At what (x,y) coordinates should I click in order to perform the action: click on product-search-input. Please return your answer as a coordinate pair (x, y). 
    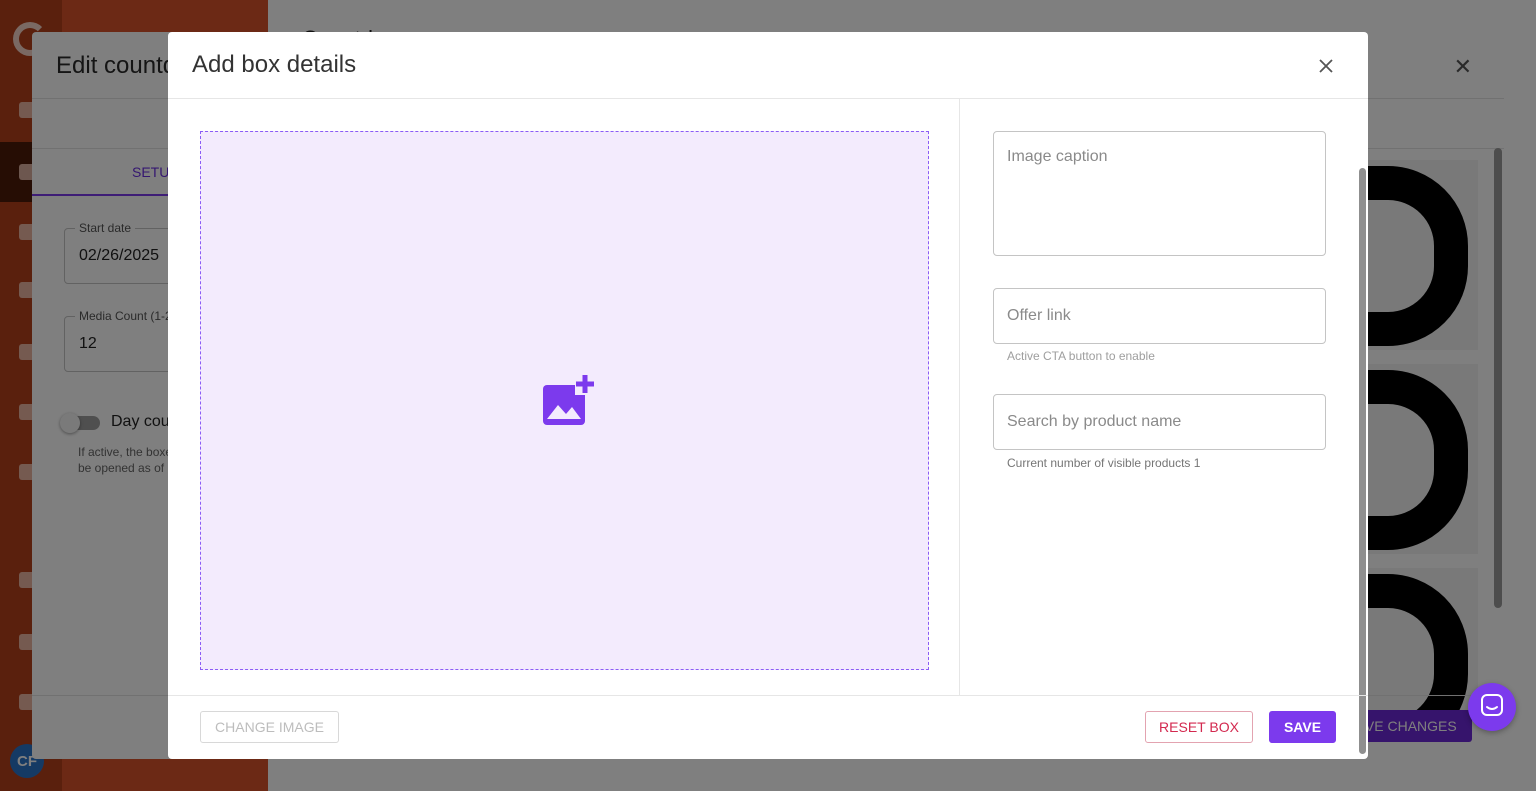
    Looking at the image, I should click on (1159, 422).